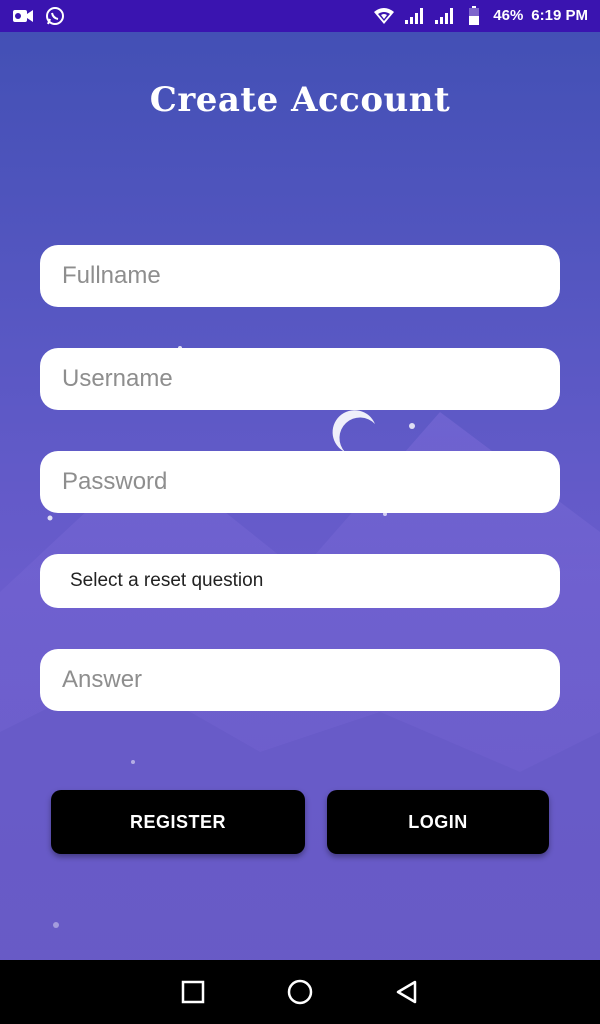  What do you see at coordinates (23, 16) in the screenshot?
I see `video-camera-icon` at bounding box center [23, 16].